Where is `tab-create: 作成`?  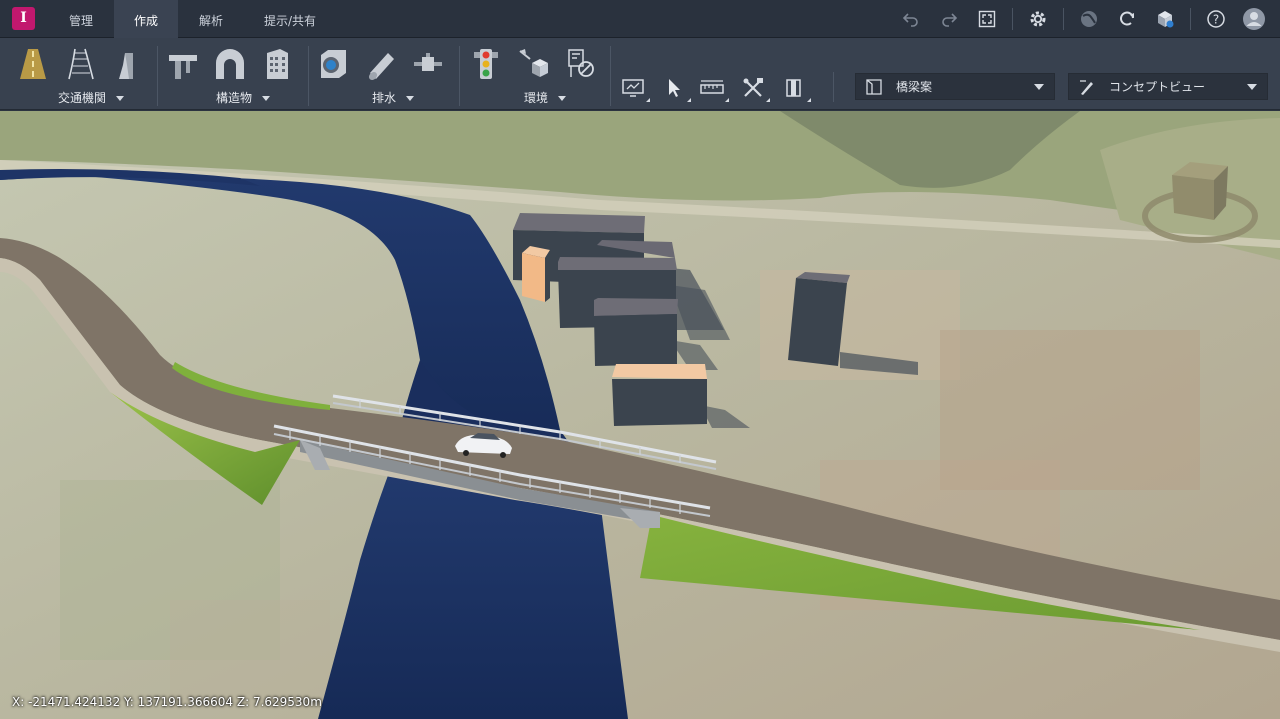
tab-create: 作成 is located at coordinates (146, 19).